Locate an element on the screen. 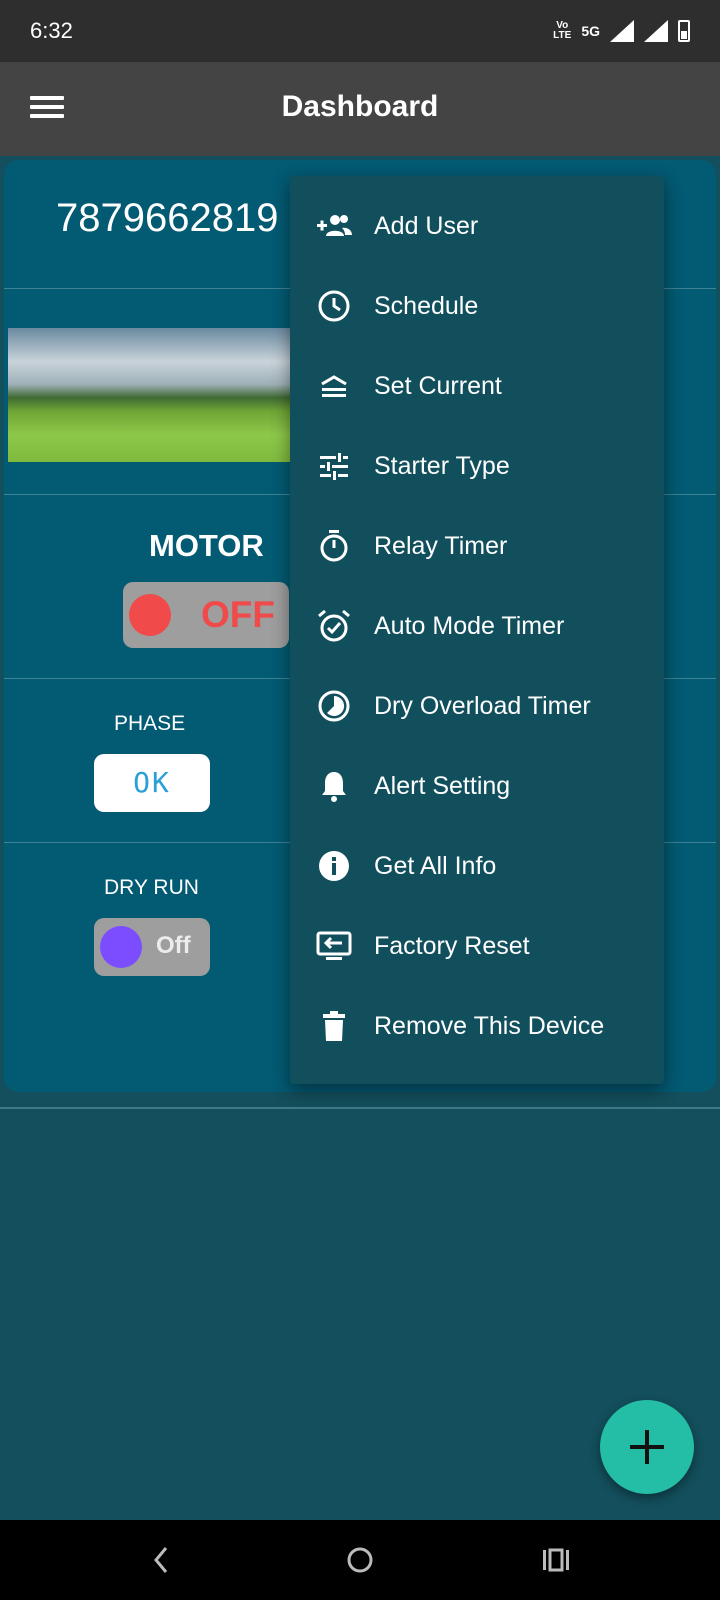  dry-run-toggle: Off is located at coordinates (152, 947).